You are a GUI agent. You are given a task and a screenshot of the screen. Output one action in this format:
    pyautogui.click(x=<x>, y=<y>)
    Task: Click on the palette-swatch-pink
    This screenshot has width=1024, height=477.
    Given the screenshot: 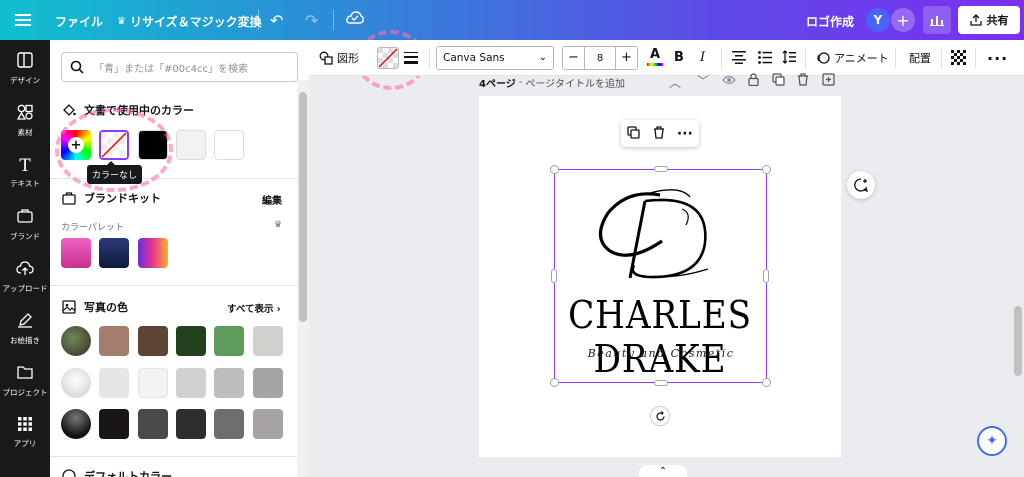 What is the action you would take?
    pyautogui.click(x=76, y=253)
    